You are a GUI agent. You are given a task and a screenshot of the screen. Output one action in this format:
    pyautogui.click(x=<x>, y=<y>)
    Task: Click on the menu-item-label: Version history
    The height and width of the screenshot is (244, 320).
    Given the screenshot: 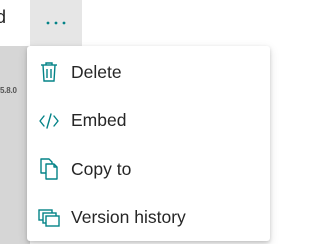 What is the action you would take?
    pyautogui.click(x=128, y=217)
    